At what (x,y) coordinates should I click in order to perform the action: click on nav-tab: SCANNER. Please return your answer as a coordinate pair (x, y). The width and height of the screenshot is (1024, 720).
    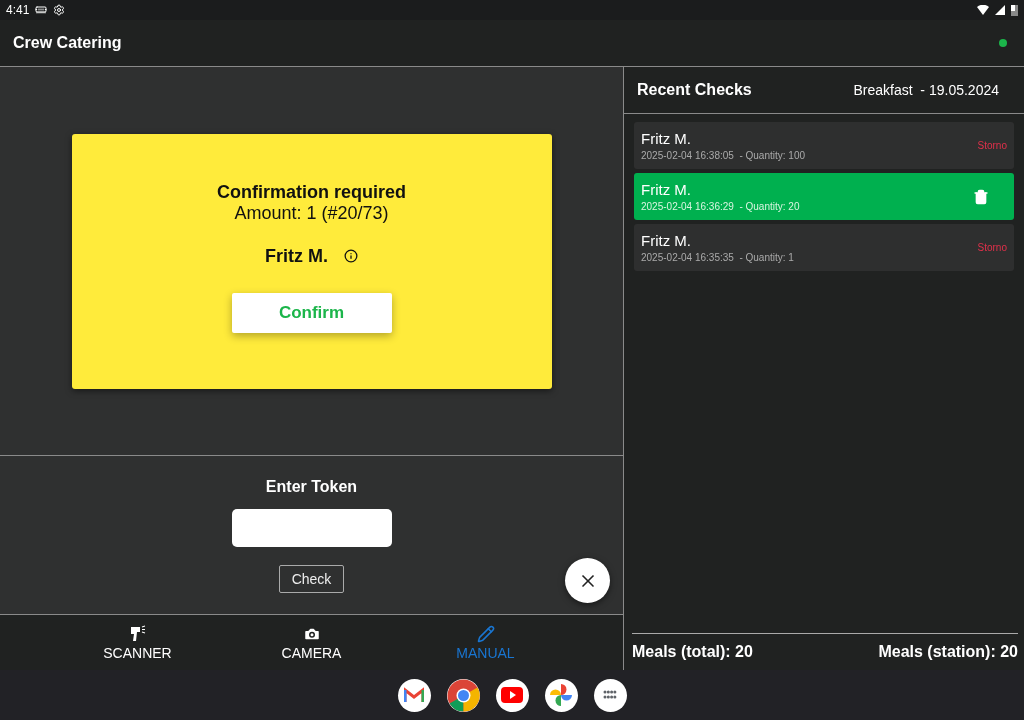
    Looking at the image, I should click on (137, 642).